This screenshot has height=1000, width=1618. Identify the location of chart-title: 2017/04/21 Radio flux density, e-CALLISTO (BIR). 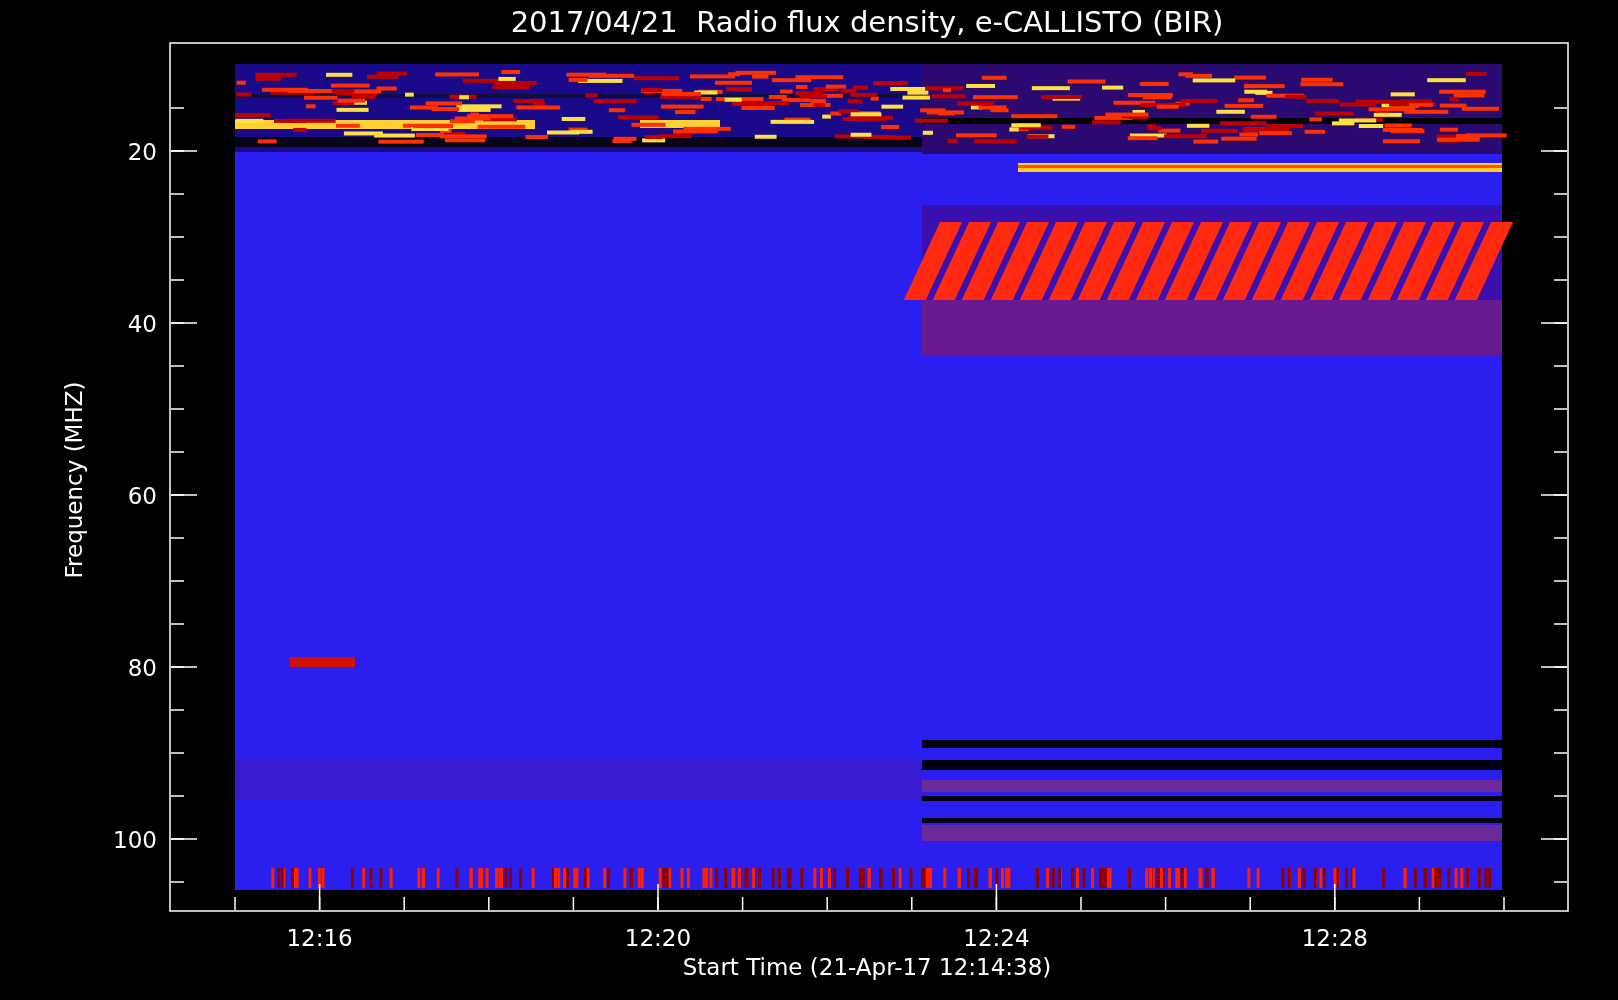
(867, 22).